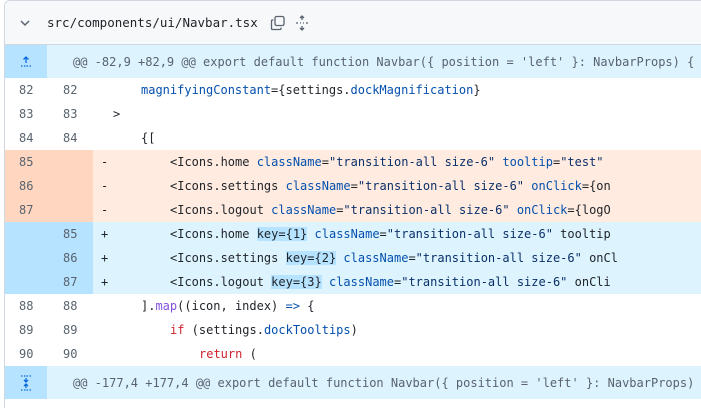 The image size is (701, 408). What do you see at coordinates (27, 138) in the screenshot?
I see `old-line-number: 84` at bounding box center [27, 138].